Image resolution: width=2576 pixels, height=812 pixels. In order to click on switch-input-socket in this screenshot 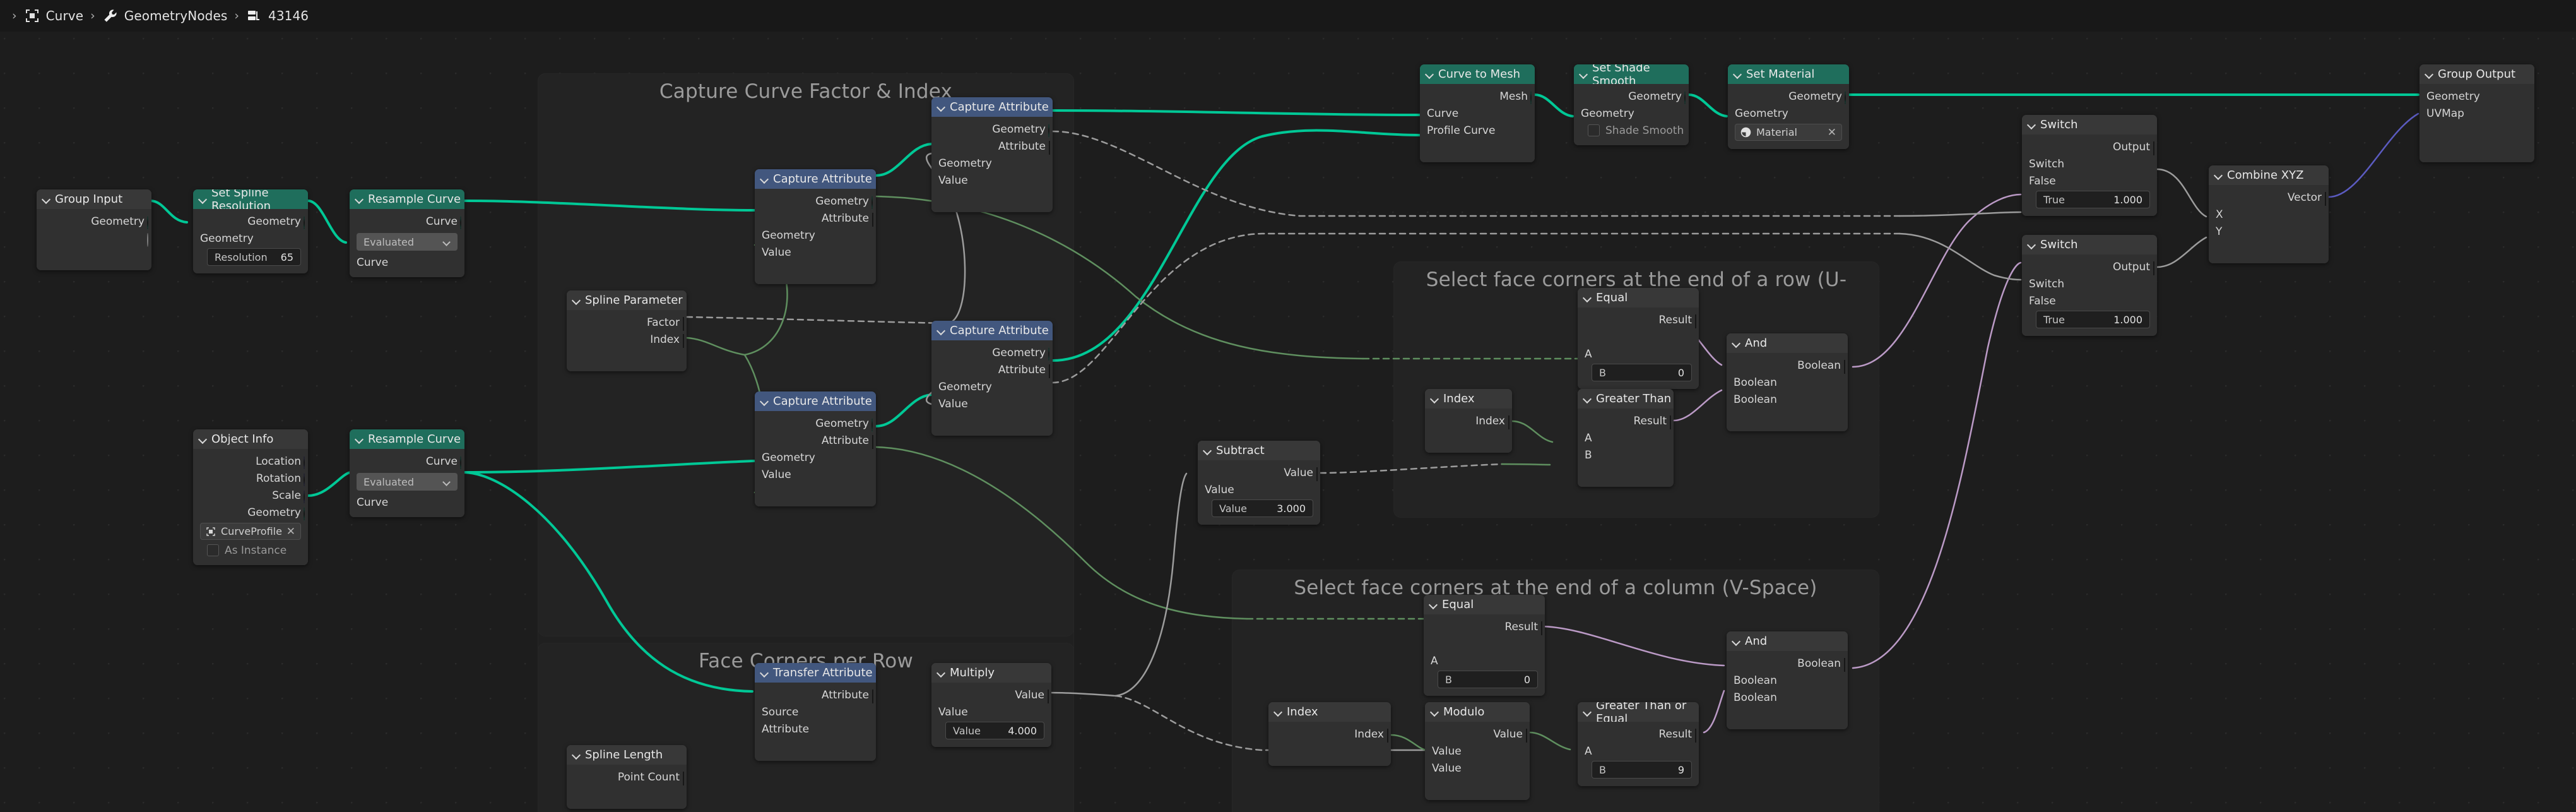, I will do `click(2024, 164)`.